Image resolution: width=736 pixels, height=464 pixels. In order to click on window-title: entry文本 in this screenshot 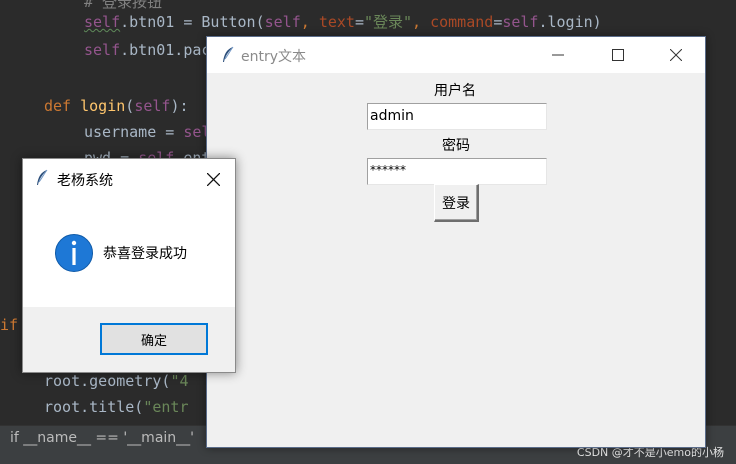, I will do `click(274, 57)`.